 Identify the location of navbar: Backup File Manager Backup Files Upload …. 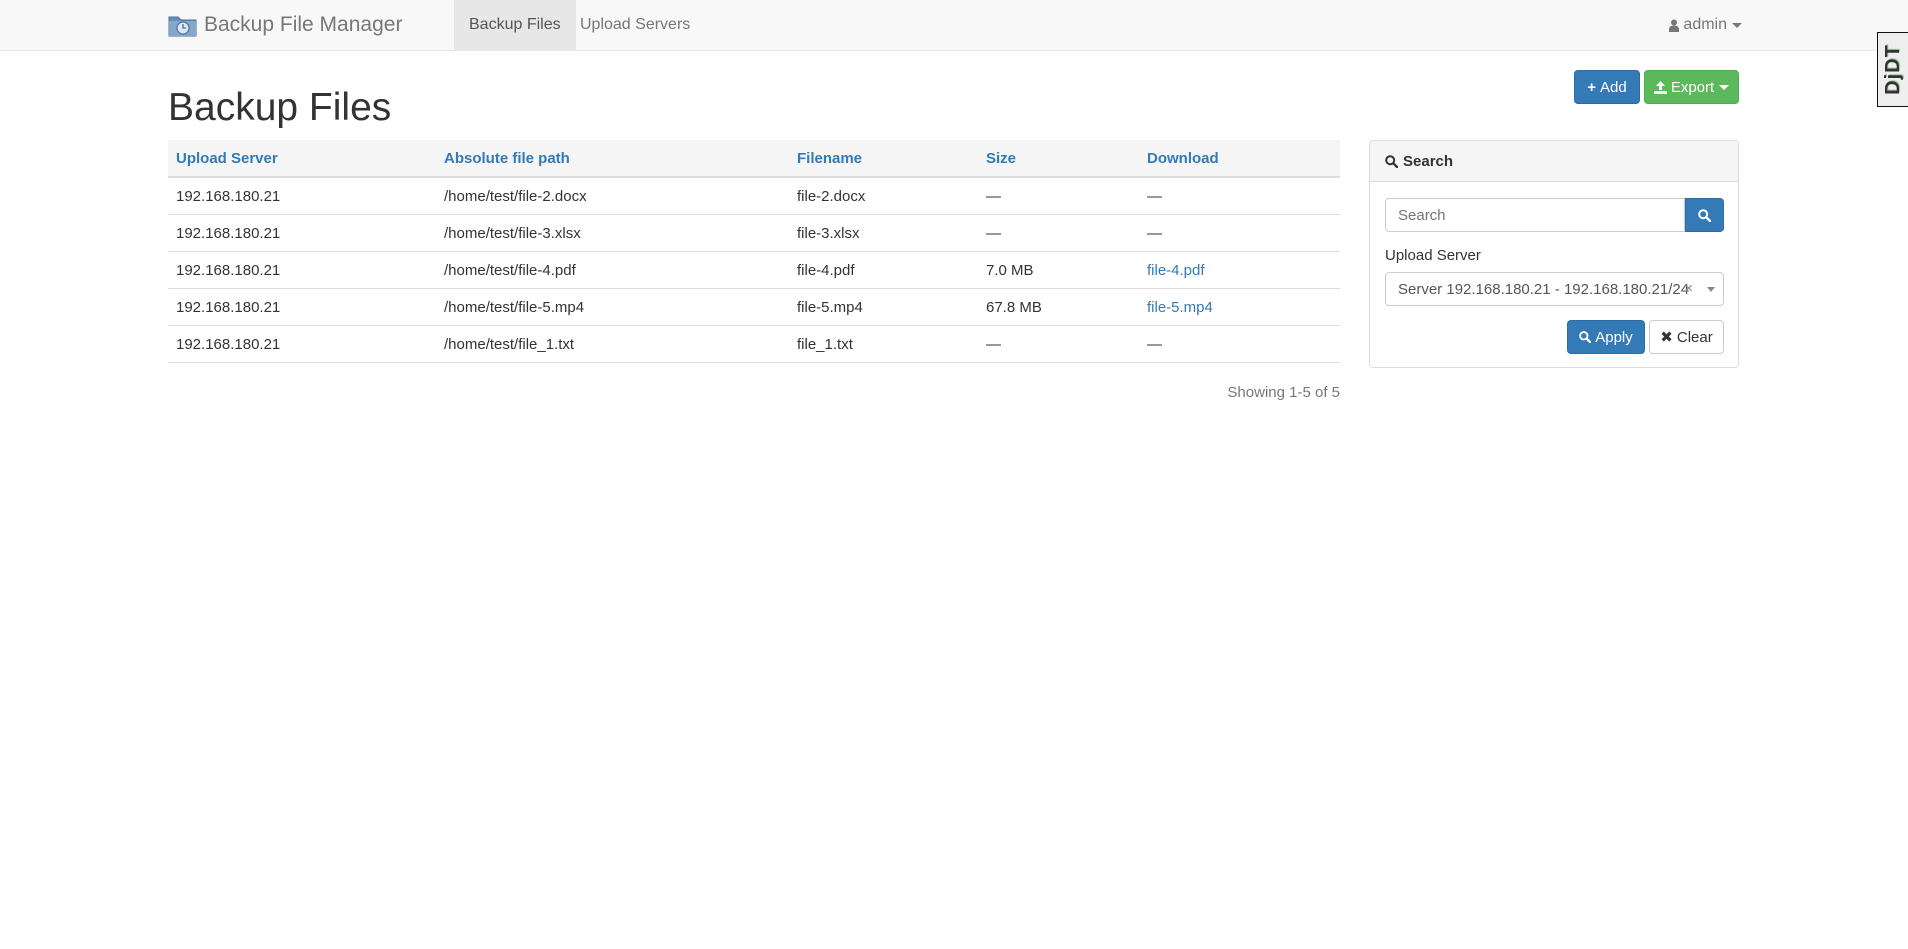
(954, 25).